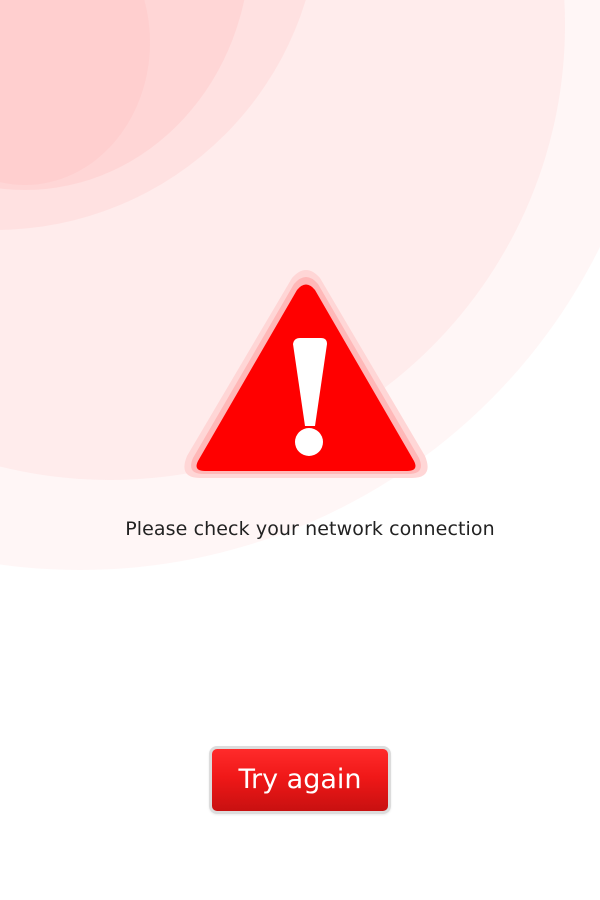  What do you see at coordinates (309, 442) in the screenshot?
I see `exclamation-dot` at bounding box center [309, 442].